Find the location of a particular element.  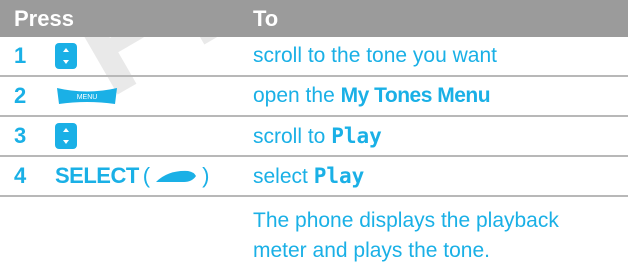

table-row: 2 MENU open the My Tones Menu is located at coordinates (314, 97).